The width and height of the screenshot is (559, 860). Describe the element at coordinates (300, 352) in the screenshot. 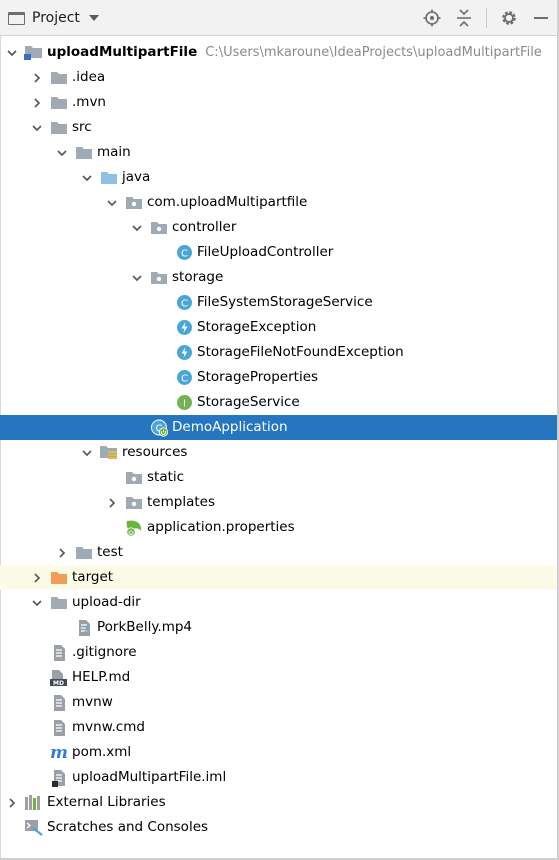

I see `tree-node-label: StorageFileNotFoundException` at that location.